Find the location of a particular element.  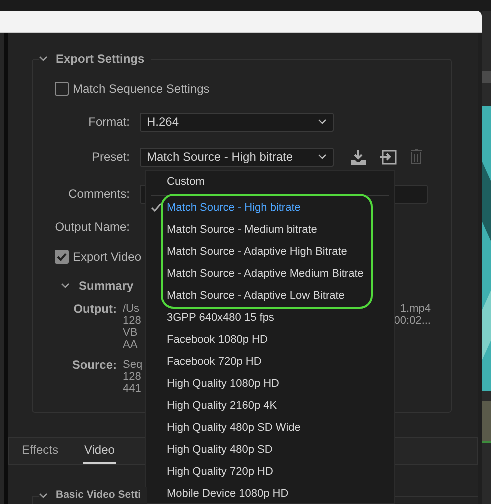

menu-item: High Quality 1080p HD is located at coordinates (223, 384).